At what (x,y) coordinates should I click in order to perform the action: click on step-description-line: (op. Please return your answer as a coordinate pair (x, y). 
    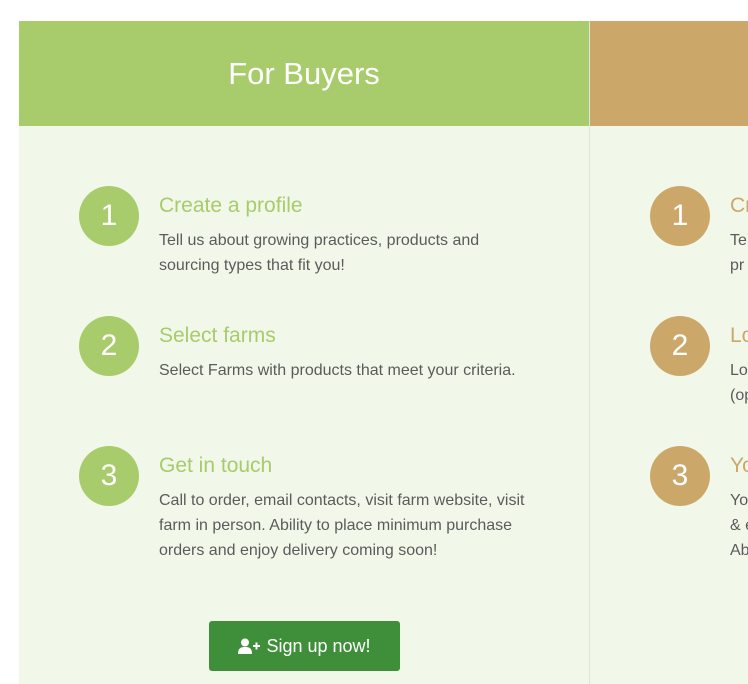
    Looking at the image, I should click on (739, 395).